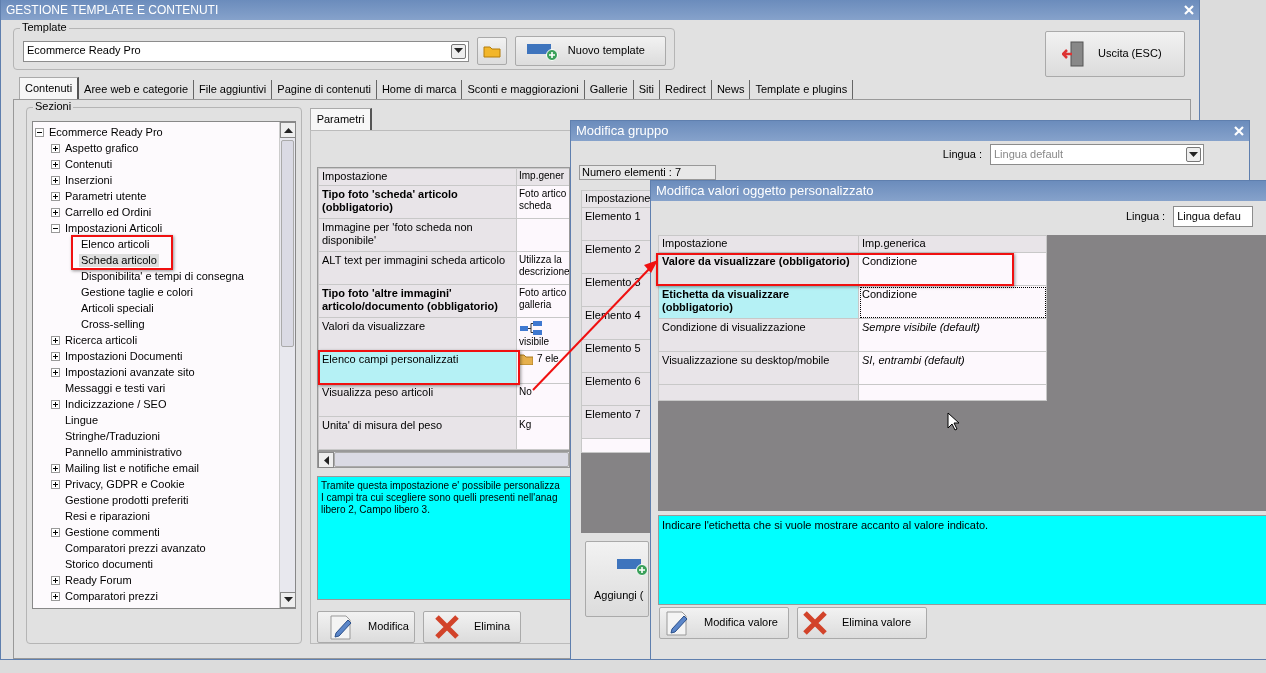 The height and width of the screenshot is (673, 1266). I want to click on table-cell: Immagine per 'foto scheda non disponibile', so click(417, 235).